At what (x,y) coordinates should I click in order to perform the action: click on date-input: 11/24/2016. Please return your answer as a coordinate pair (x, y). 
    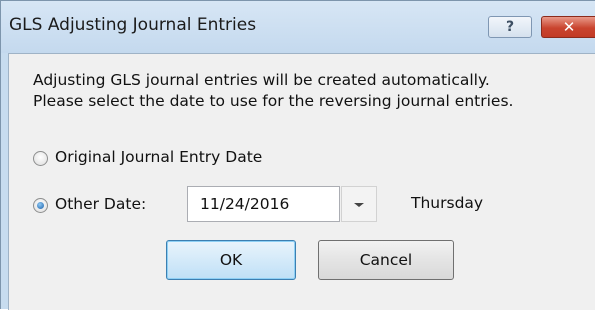
    Looking at the image, I should click on (263, 204).